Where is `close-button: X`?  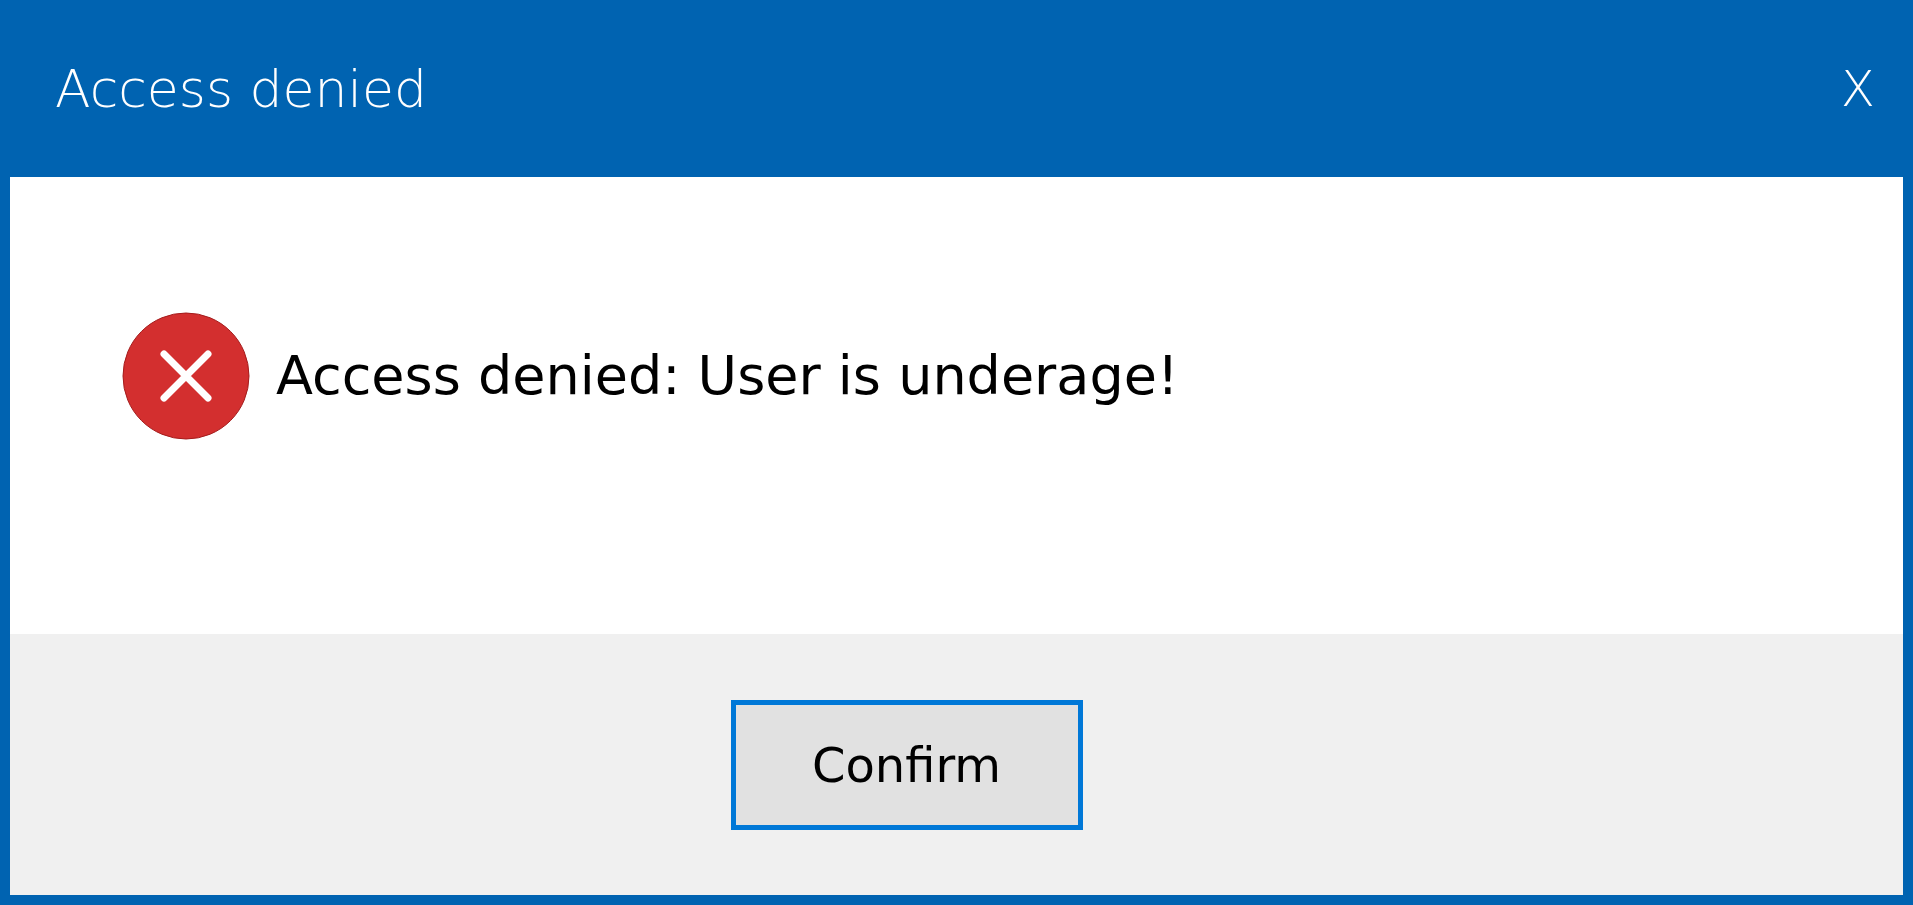 close-button: X is located at coordinates (1857, 88).